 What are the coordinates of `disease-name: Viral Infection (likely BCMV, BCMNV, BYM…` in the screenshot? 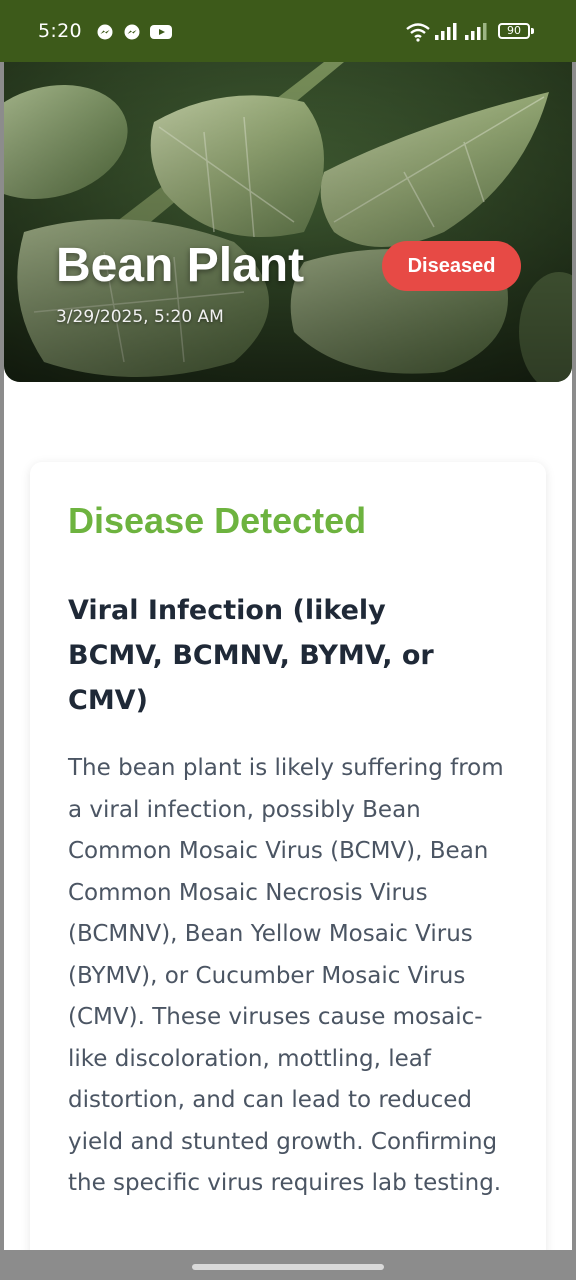 It's located at (251, 655).